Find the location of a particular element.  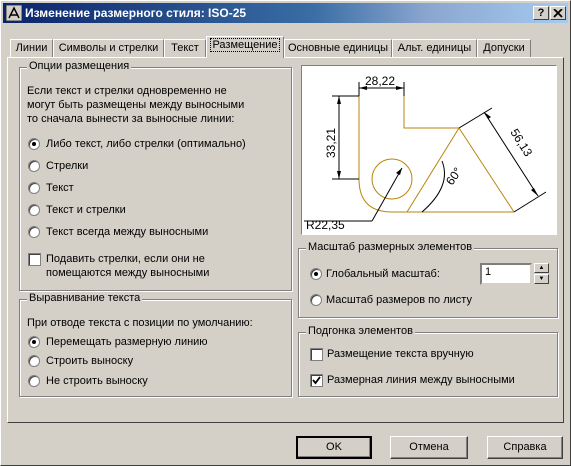

radio-always-keep-text is located at coordinates (34, 232).